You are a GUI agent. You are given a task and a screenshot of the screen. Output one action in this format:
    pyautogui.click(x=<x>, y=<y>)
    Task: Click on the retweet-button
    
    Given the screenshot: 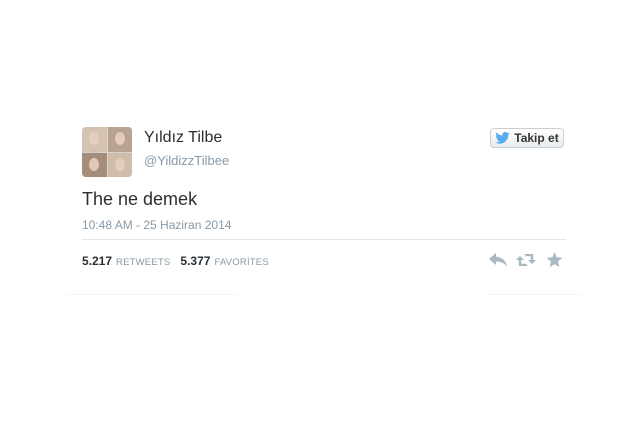 What is the action you would take?
    pyautogui.click(x=526, y=260)
    